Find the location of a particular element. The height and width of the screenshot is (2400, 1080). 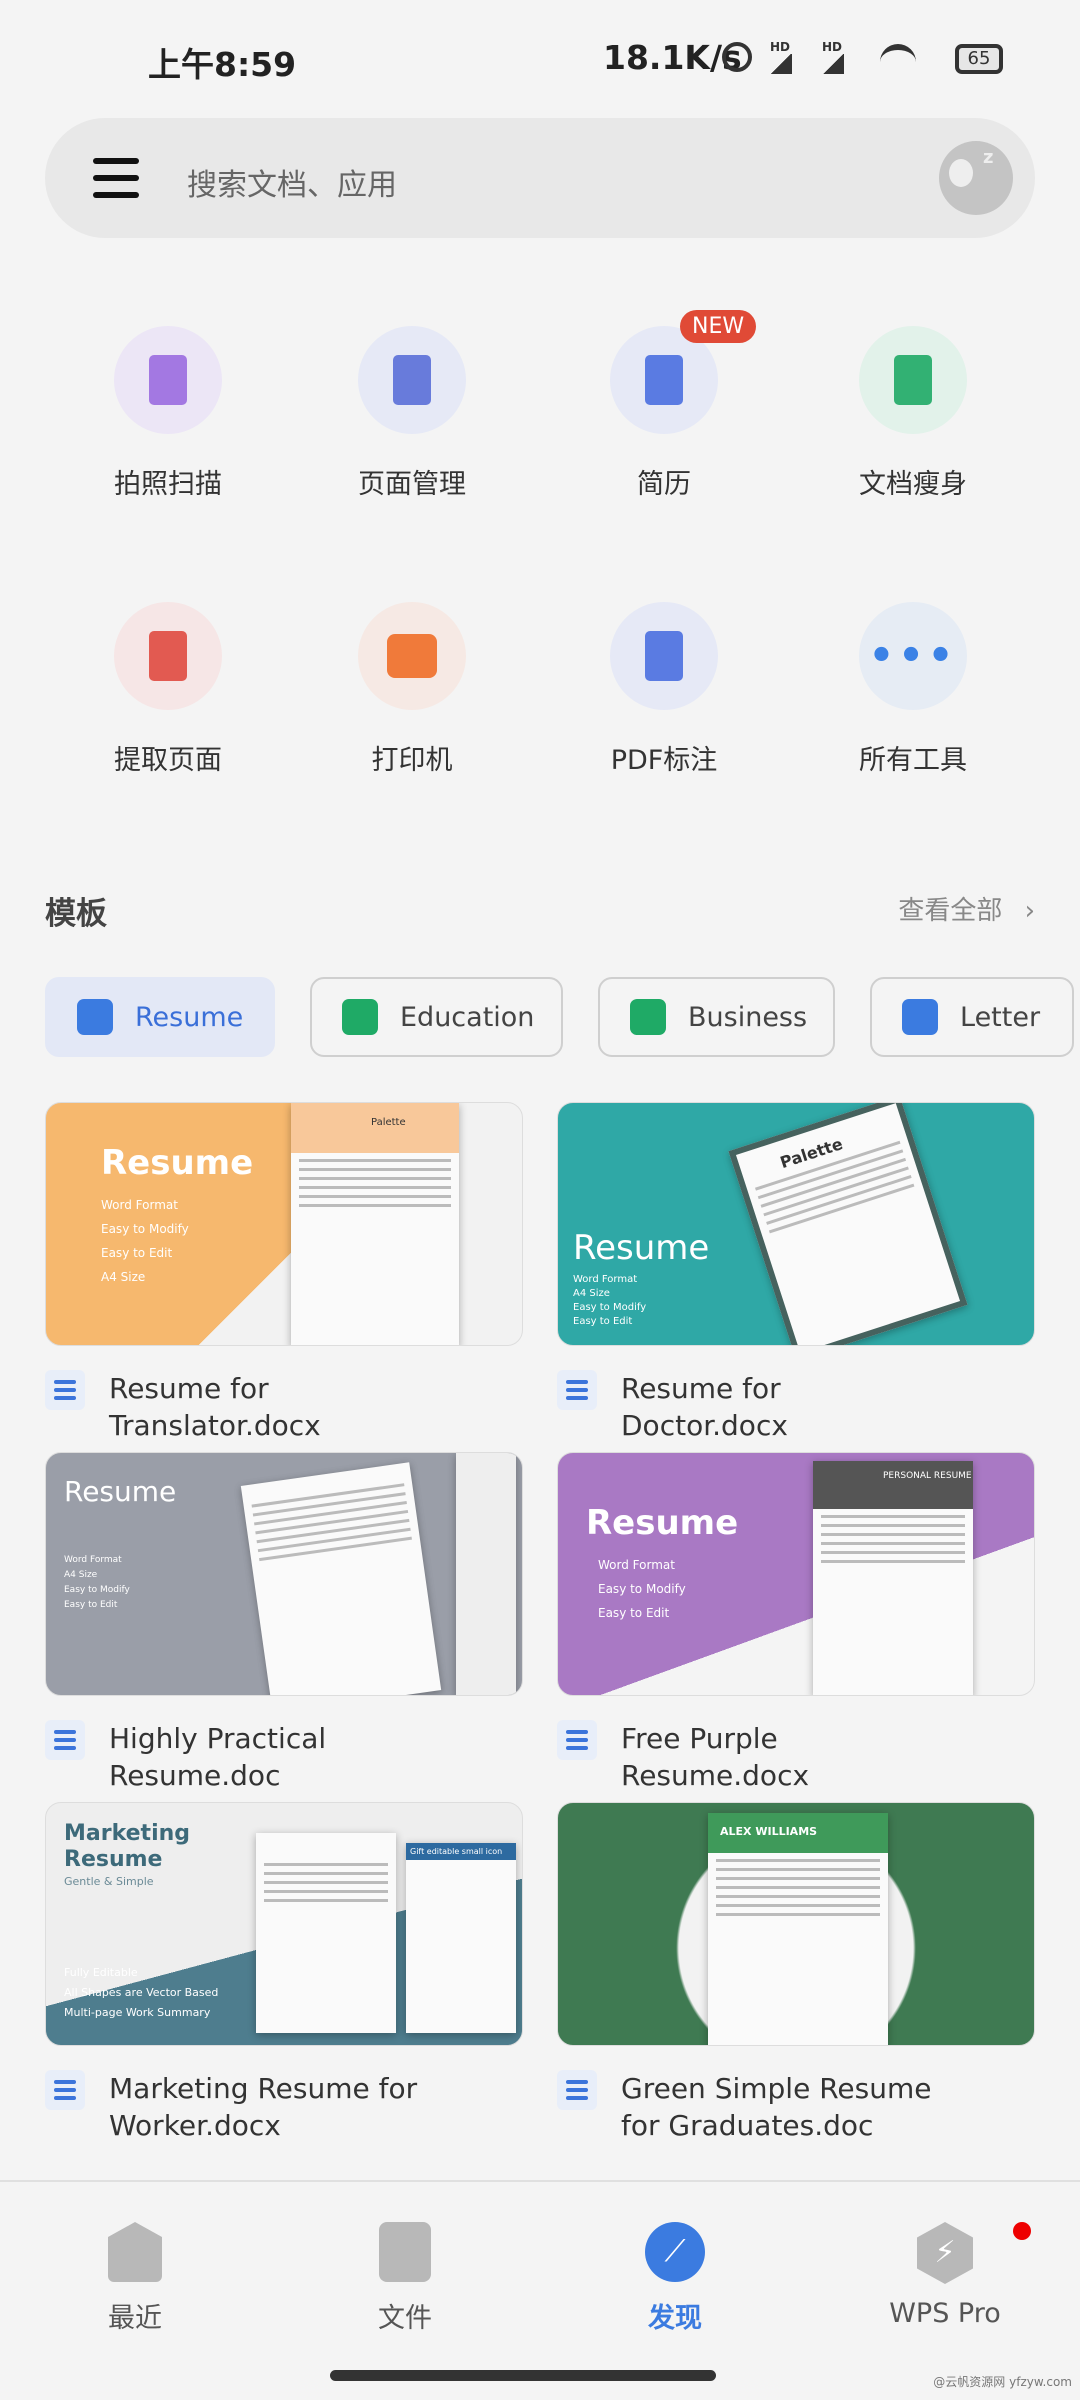

template-title-row: Highly Practical Resume.doc is located at coordinates (284, 1757).